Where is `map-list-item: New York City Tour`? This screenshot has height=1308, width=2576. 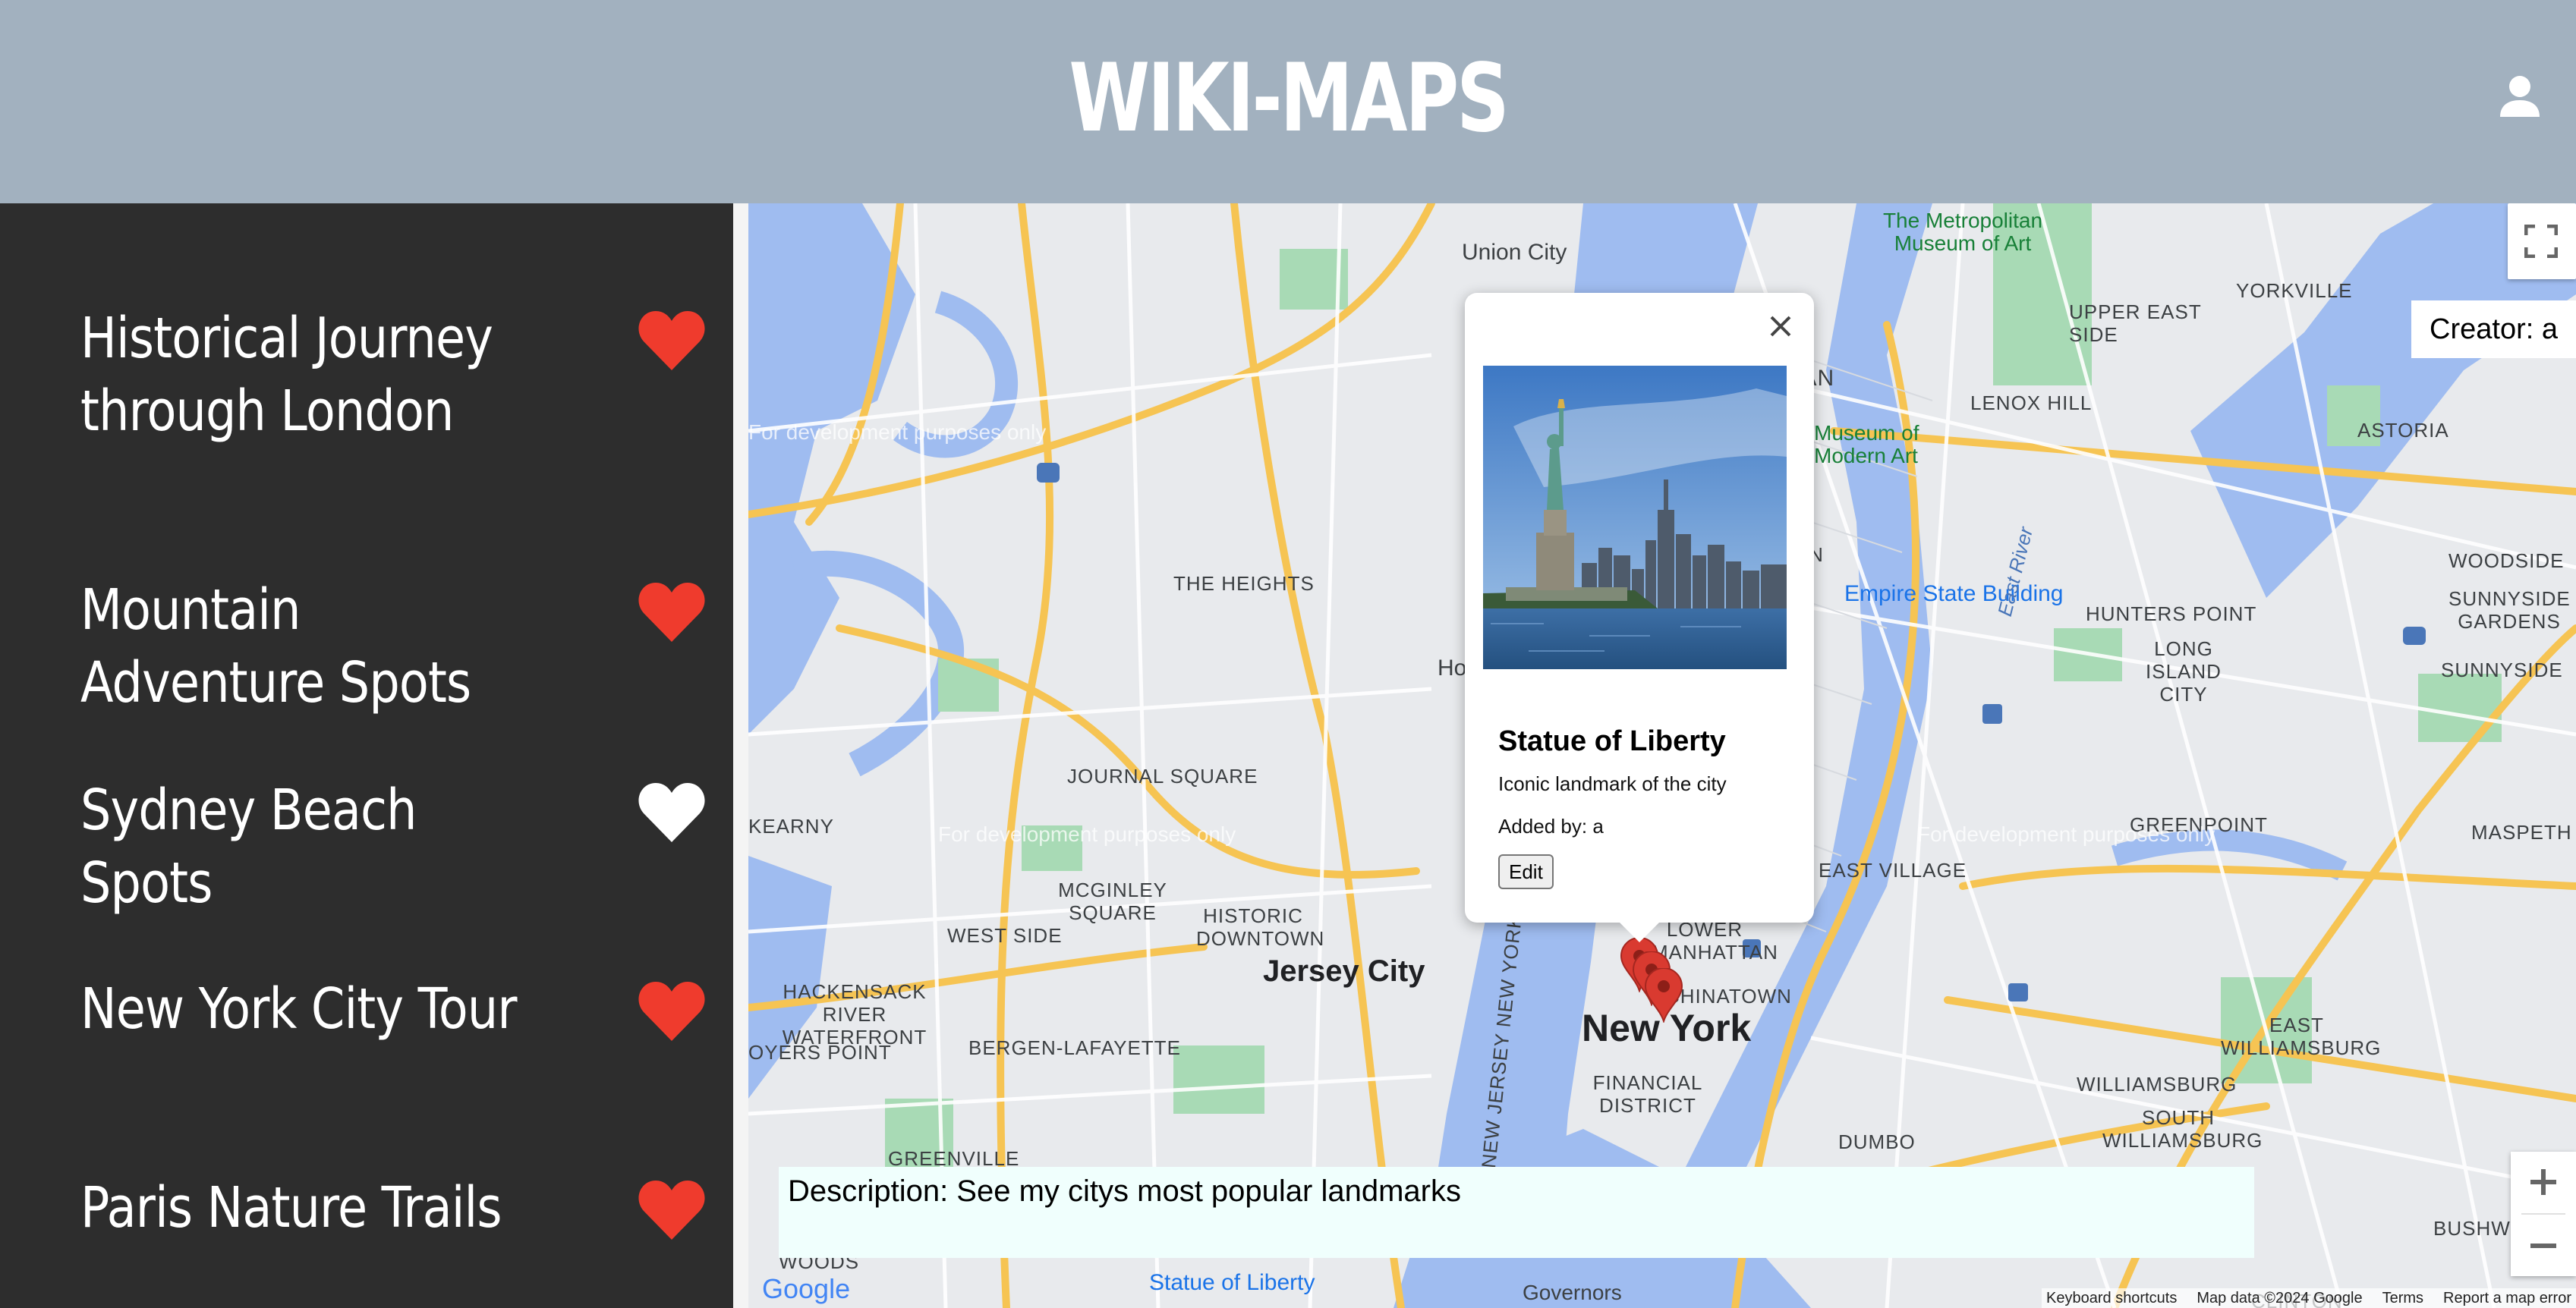 map-list-item: New York City Tour is located at coordinates (366, 1011).